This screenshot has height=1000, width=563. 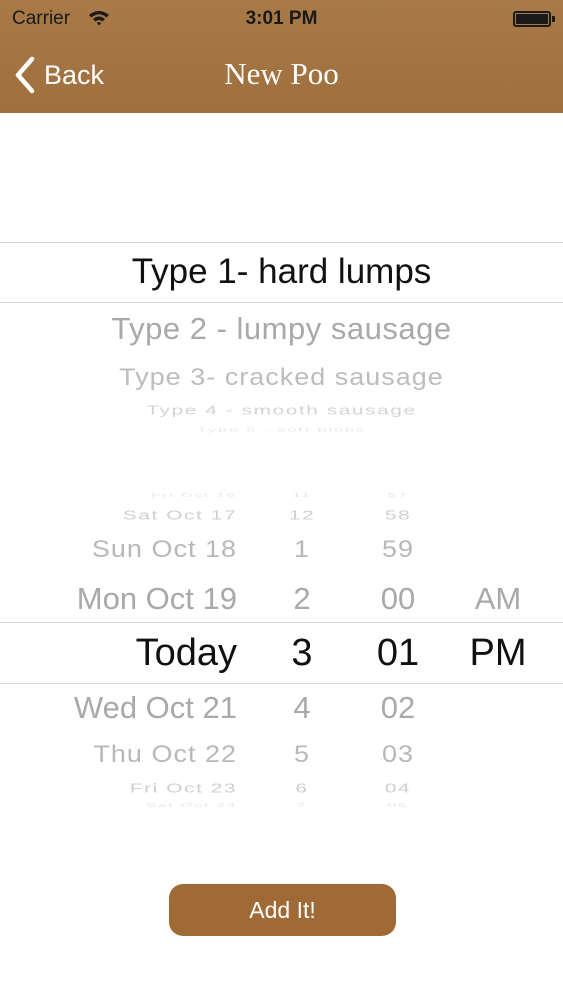 I want to click on minute-option: 00, so click(x=398, y=599).